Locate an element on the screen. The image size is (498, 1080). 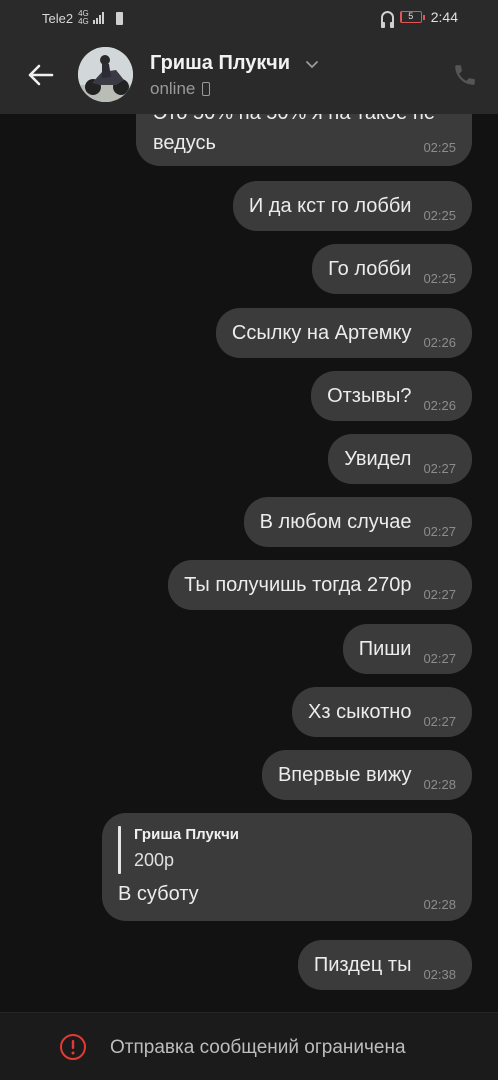
battery-icon: 5 is located at coordinates (412, 17).